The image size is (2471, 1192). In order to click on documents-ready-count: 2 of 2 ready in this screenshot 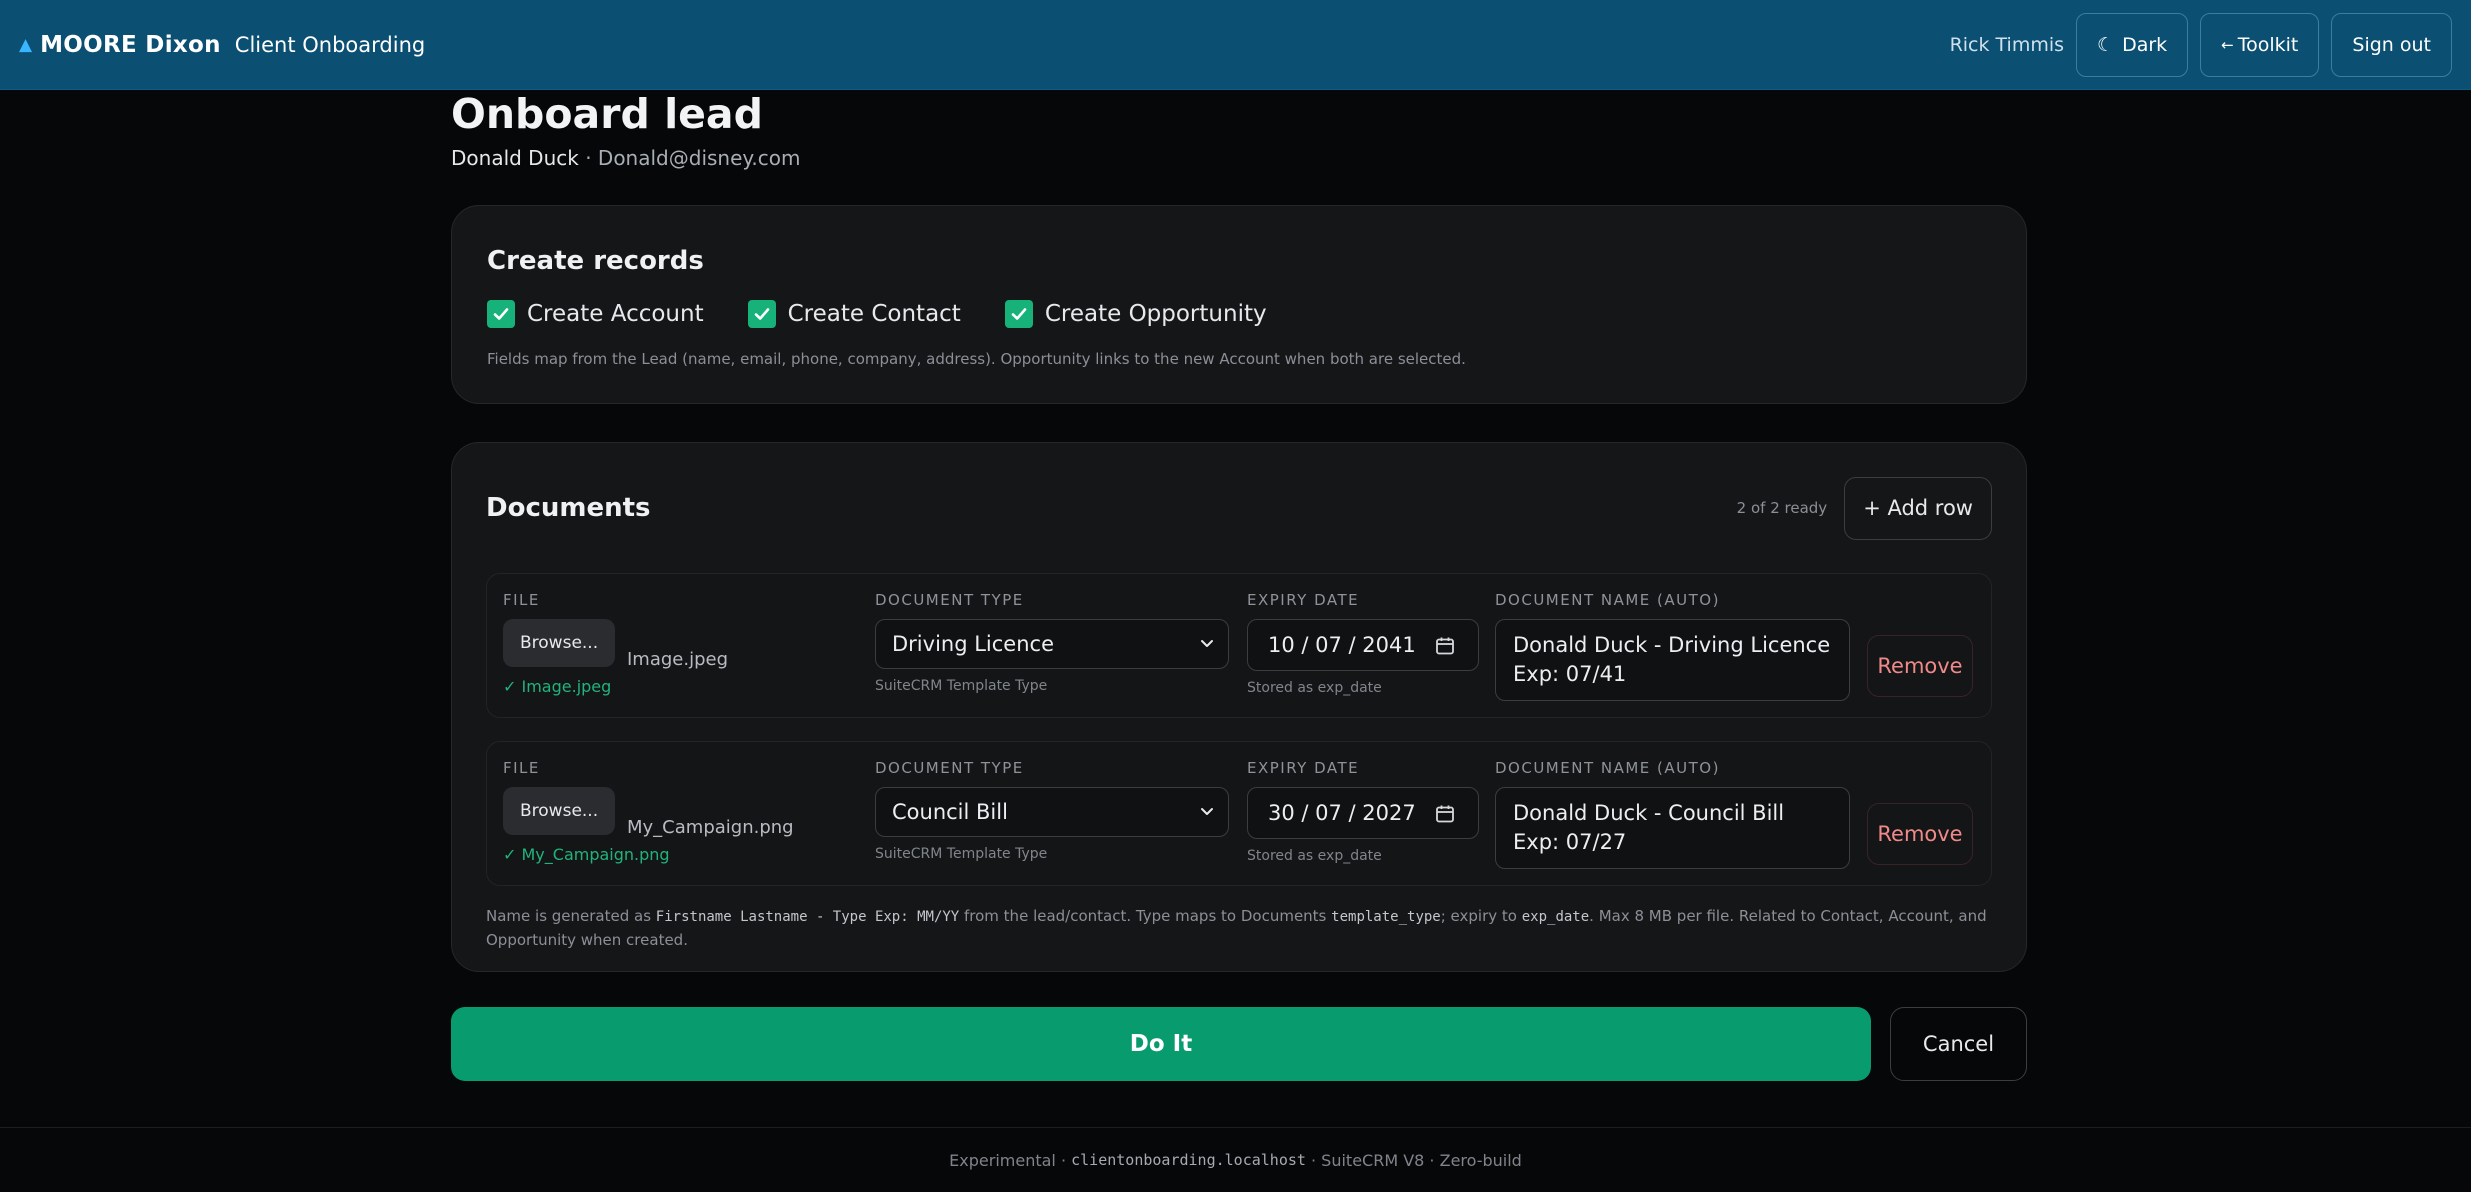, I will do `click(1782, 508)`.